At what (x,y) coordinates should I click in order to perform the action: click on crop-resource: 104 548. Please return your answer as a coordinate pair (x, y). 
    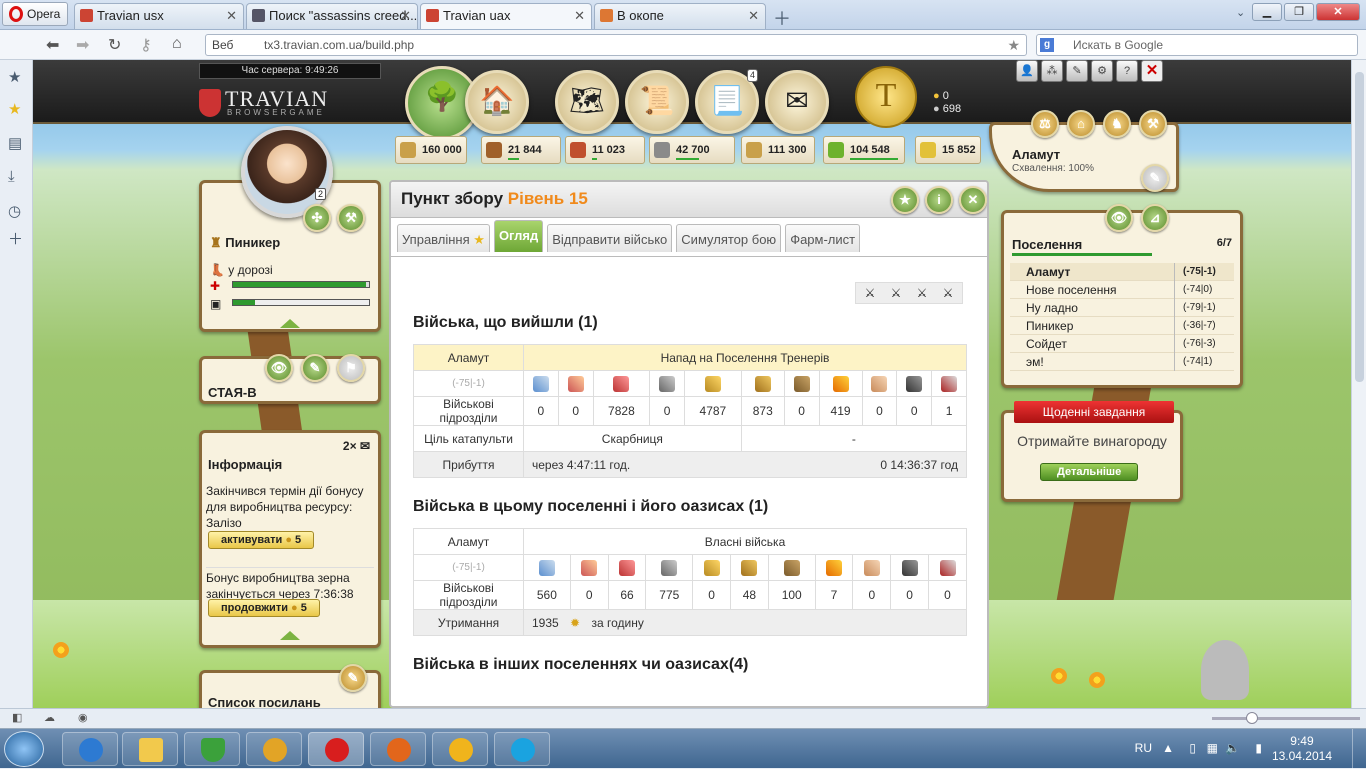
    Looking at the image, I should click on (864, 150).